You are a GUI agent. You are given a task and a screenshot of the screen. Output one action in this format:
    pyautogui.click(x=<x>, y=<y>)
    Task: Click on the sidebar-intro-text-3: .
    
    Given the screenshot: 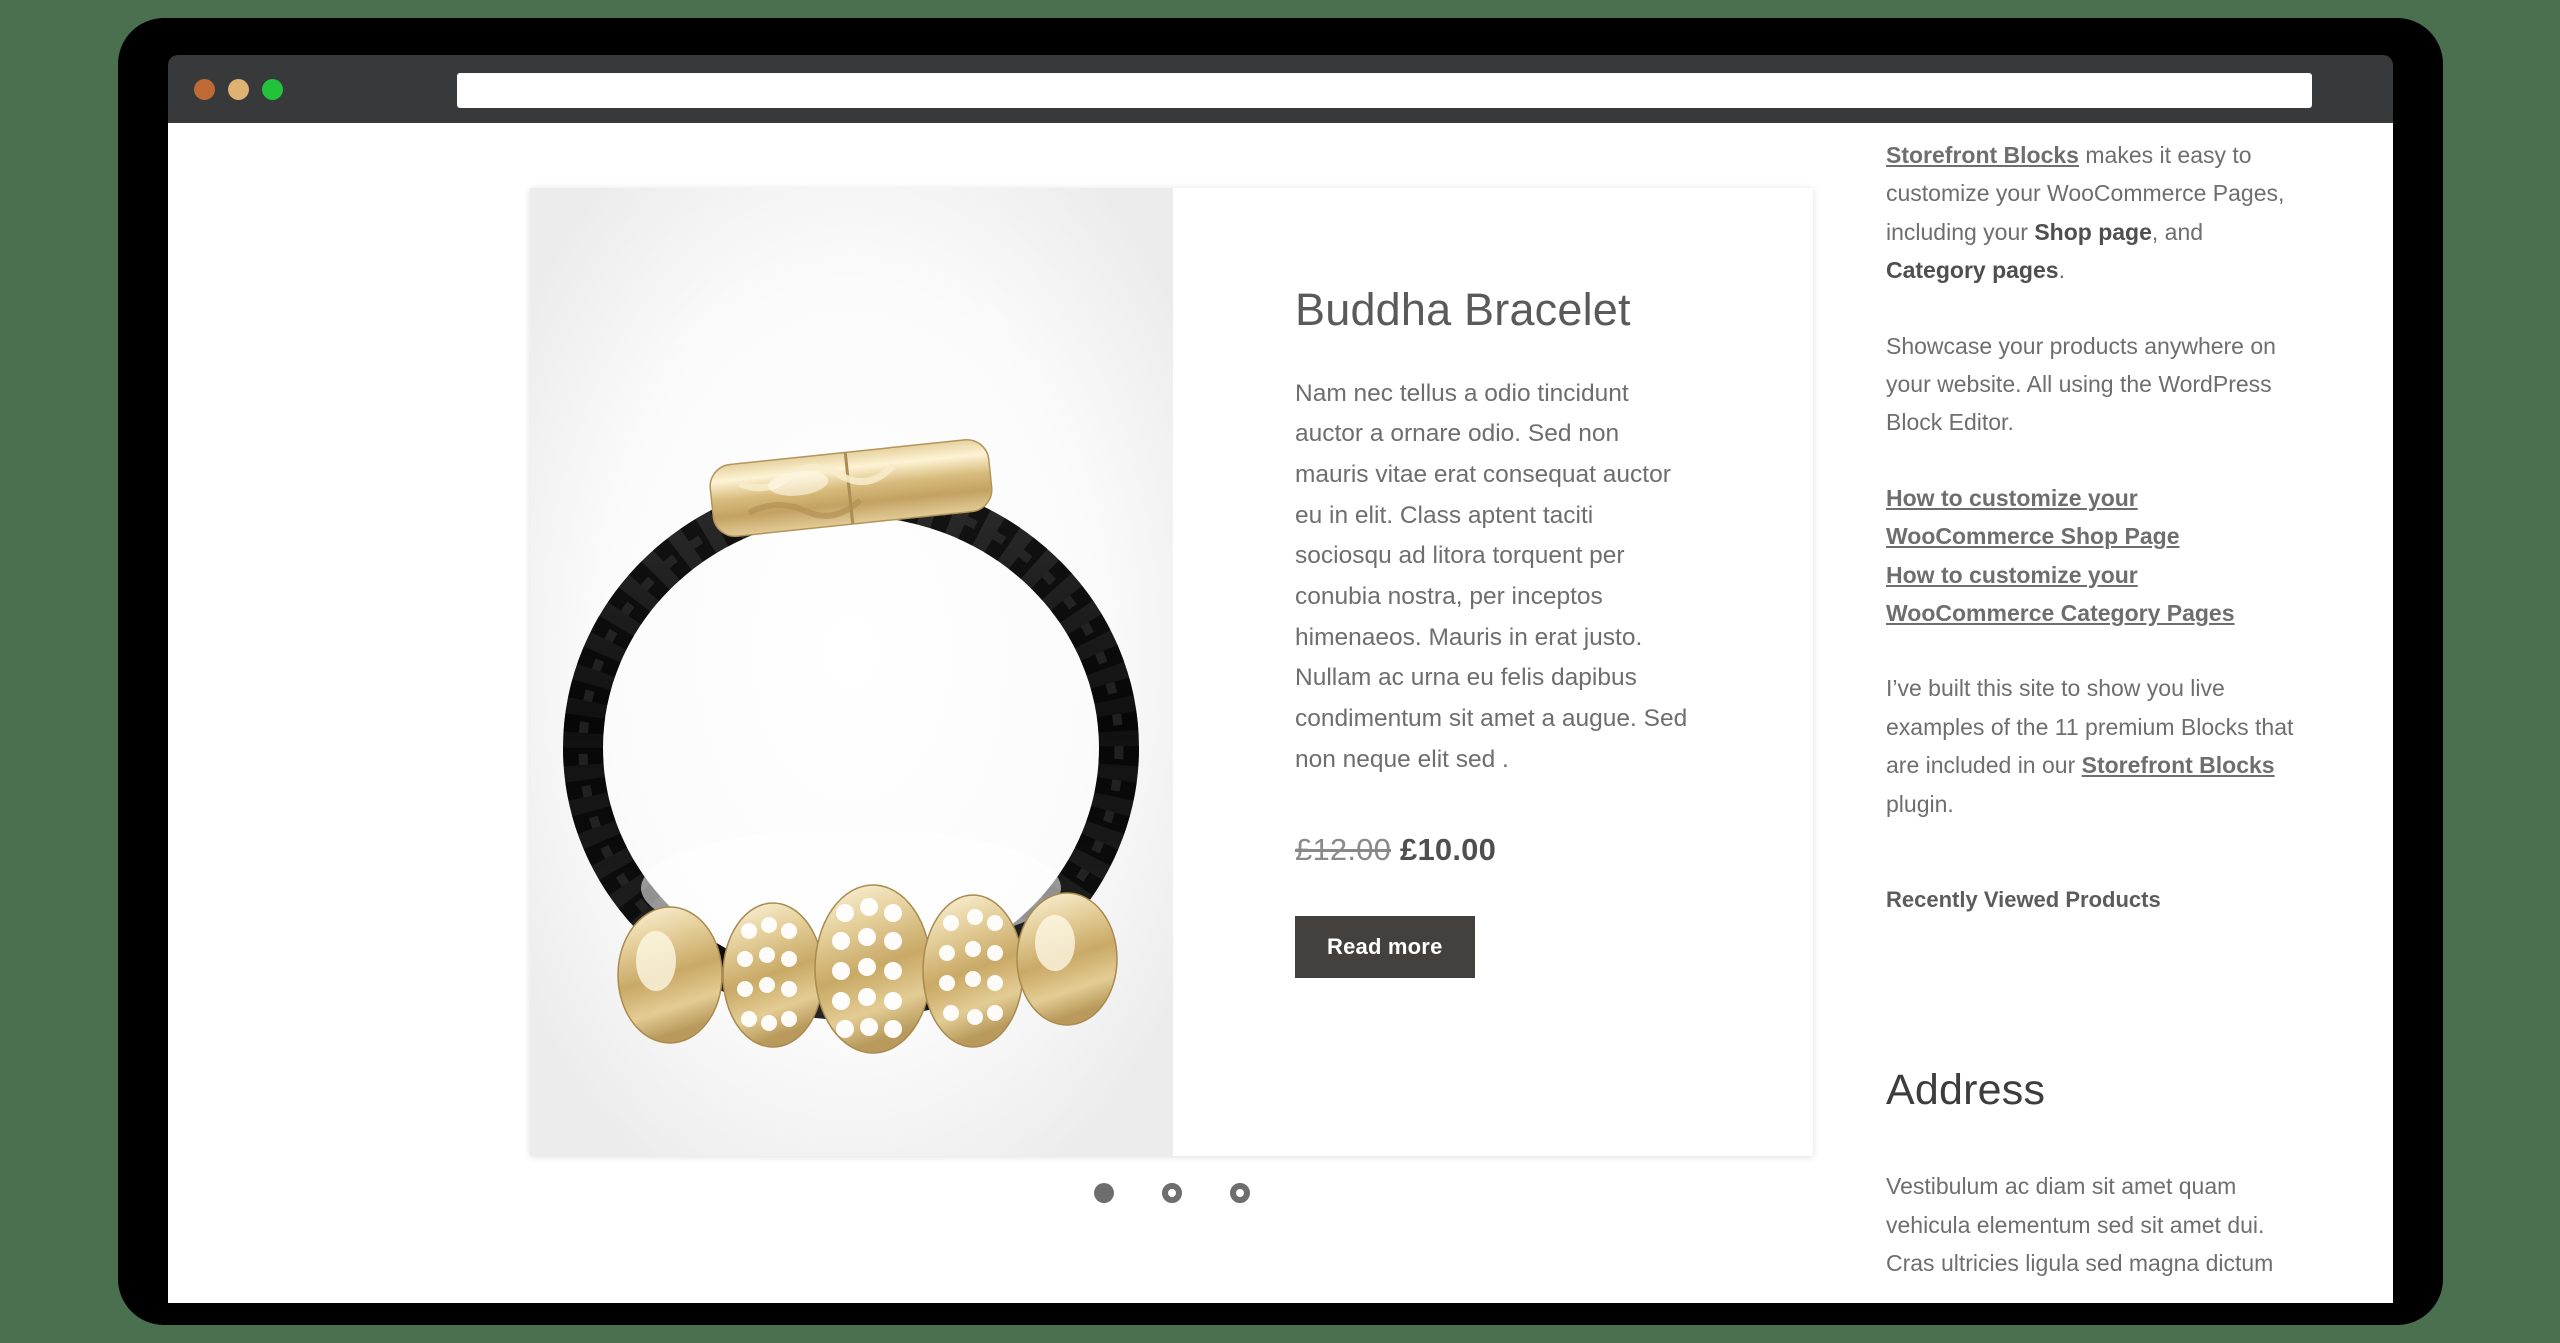 What is the action you would take?
    pyautogui.click(x=2061, y=270)
    